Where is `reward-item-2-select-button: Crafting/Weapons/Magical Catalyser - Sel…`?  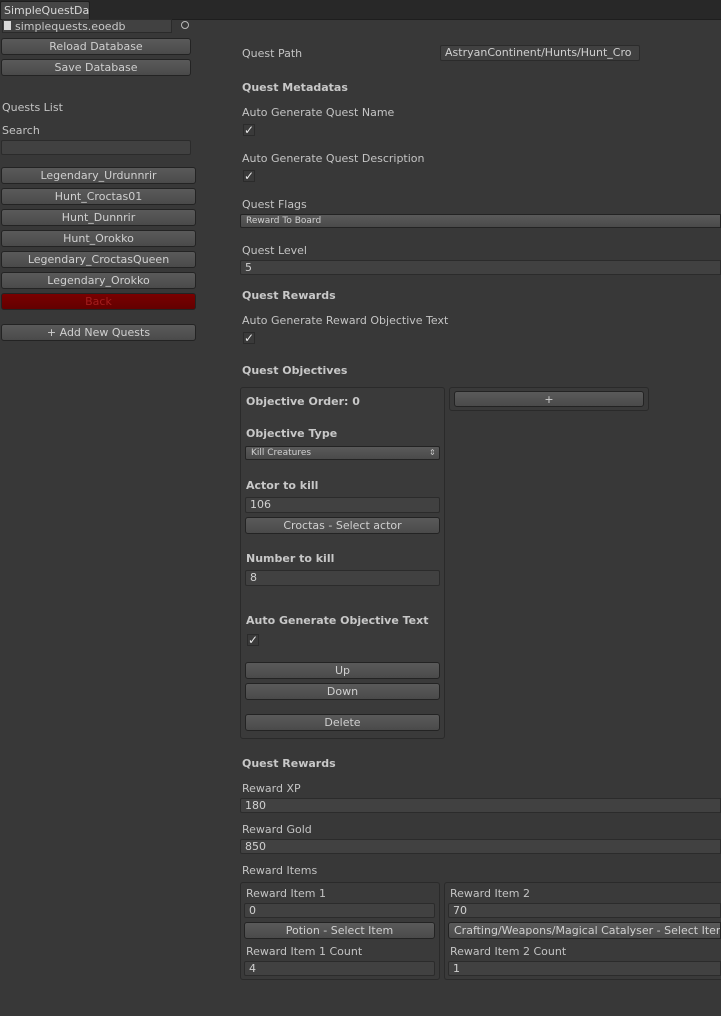
reward-item-2-select-button: Crafting/Weapons/Magical Catalyser - Sel… is located at coordinates (584, 930).